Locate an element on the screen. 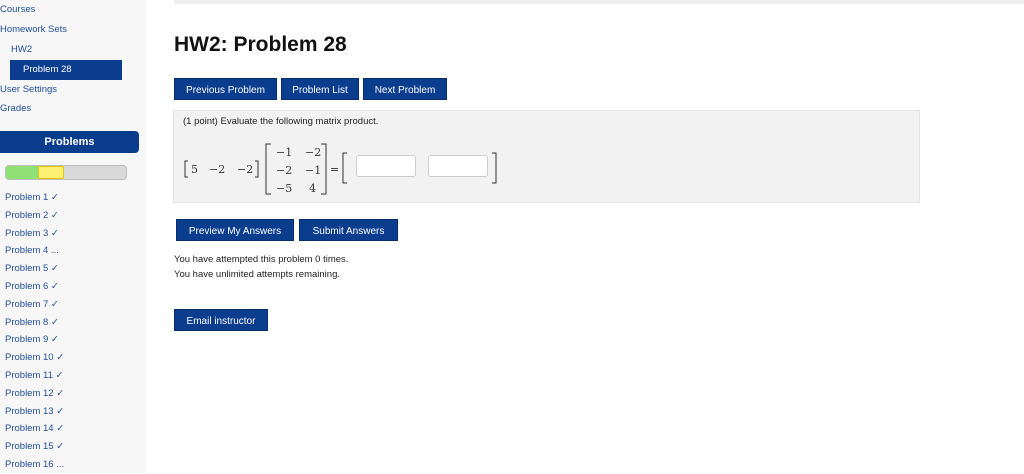  top-bar is located at coordinates (599, 2).